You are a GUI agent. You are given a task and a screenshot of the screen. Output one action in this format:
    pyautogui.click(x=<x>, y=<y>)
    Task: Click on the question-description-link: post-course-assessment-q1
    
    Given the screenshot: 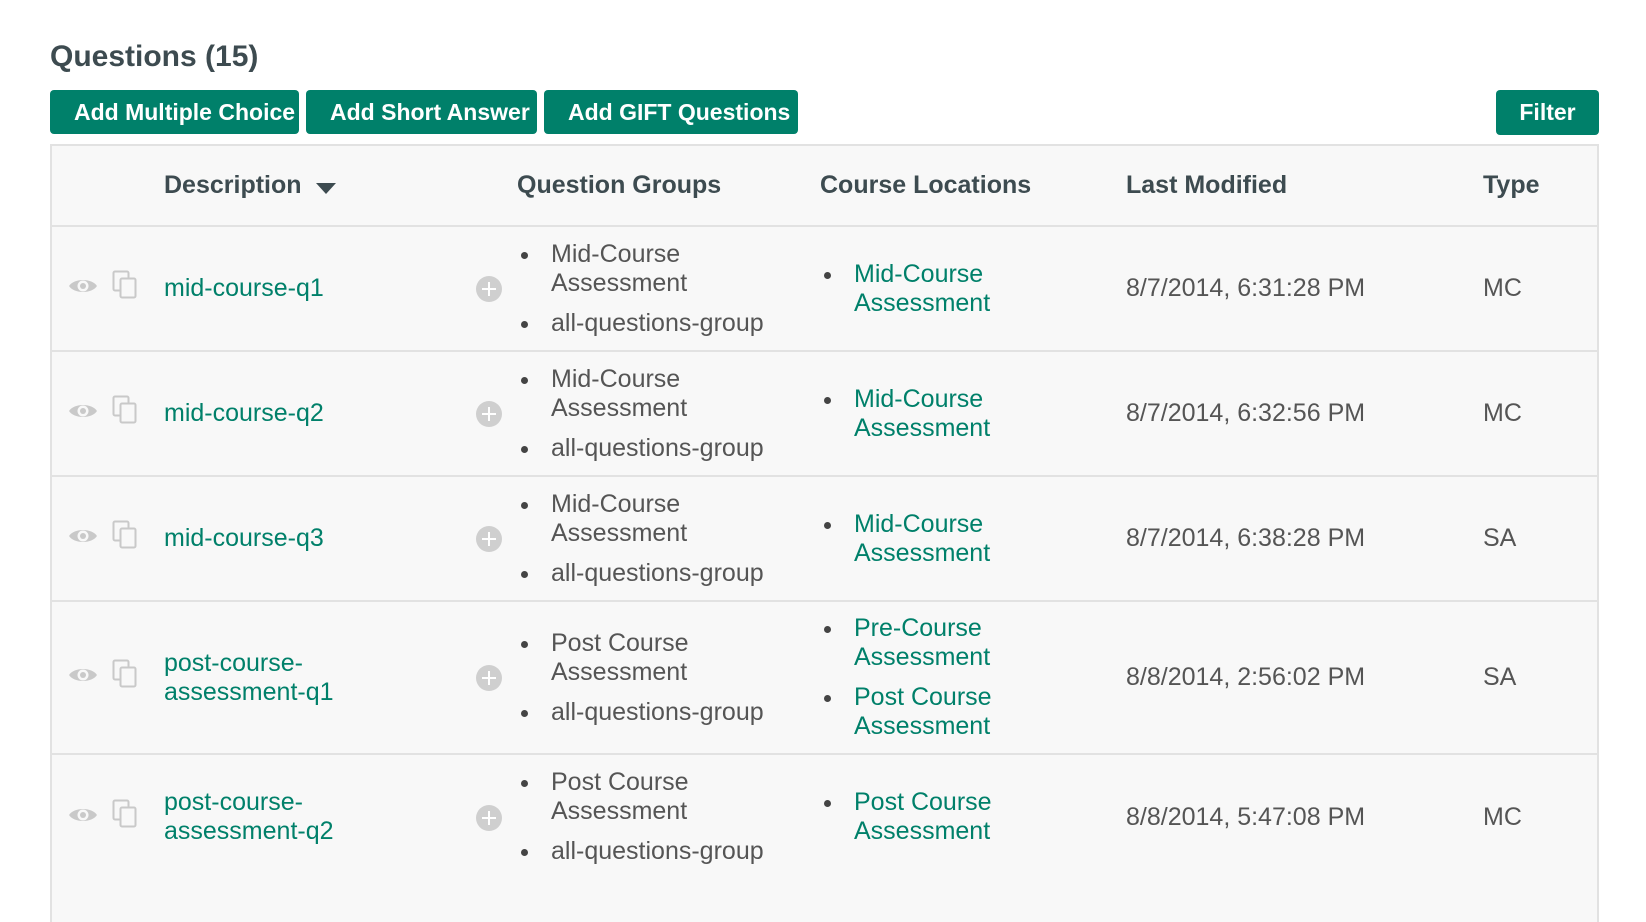 What is the action you would take?
    pyautogui.click(x=254, y=678)
    